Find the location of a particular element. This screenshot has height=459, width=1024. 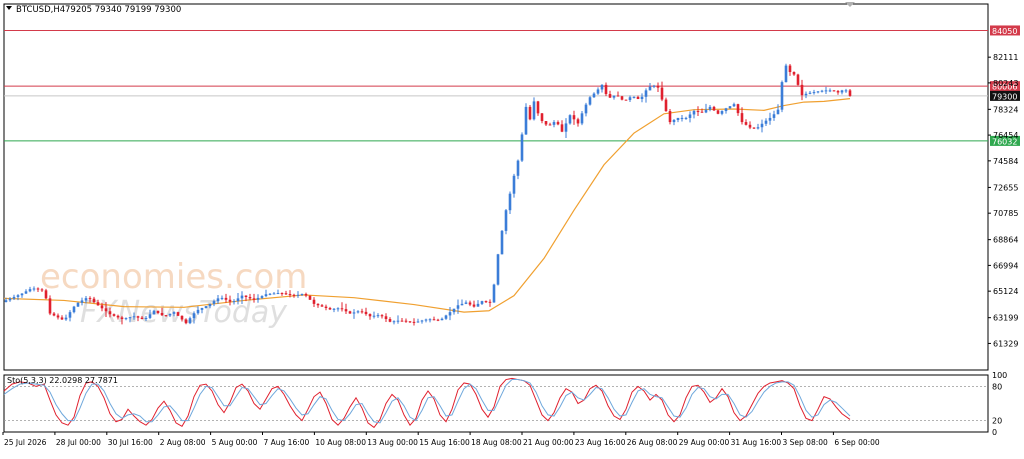

price-tick-label: 66994 is located at coordinates (1005, 265).